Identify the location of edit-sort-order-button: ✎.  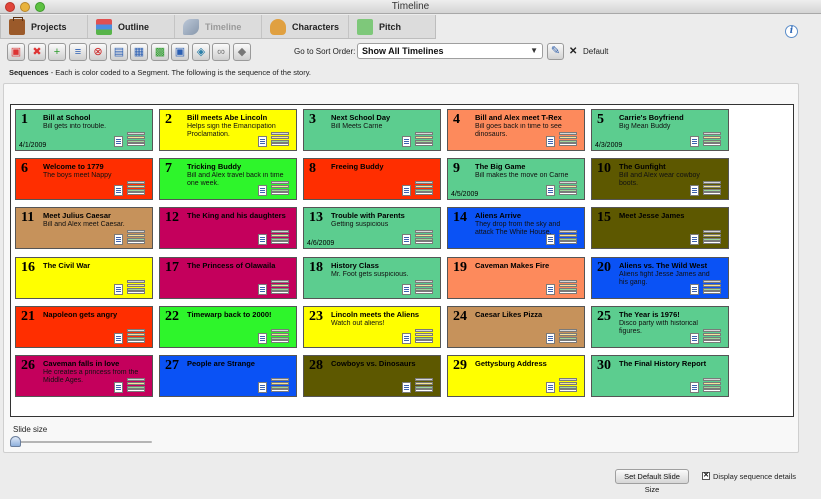
(555, 51).